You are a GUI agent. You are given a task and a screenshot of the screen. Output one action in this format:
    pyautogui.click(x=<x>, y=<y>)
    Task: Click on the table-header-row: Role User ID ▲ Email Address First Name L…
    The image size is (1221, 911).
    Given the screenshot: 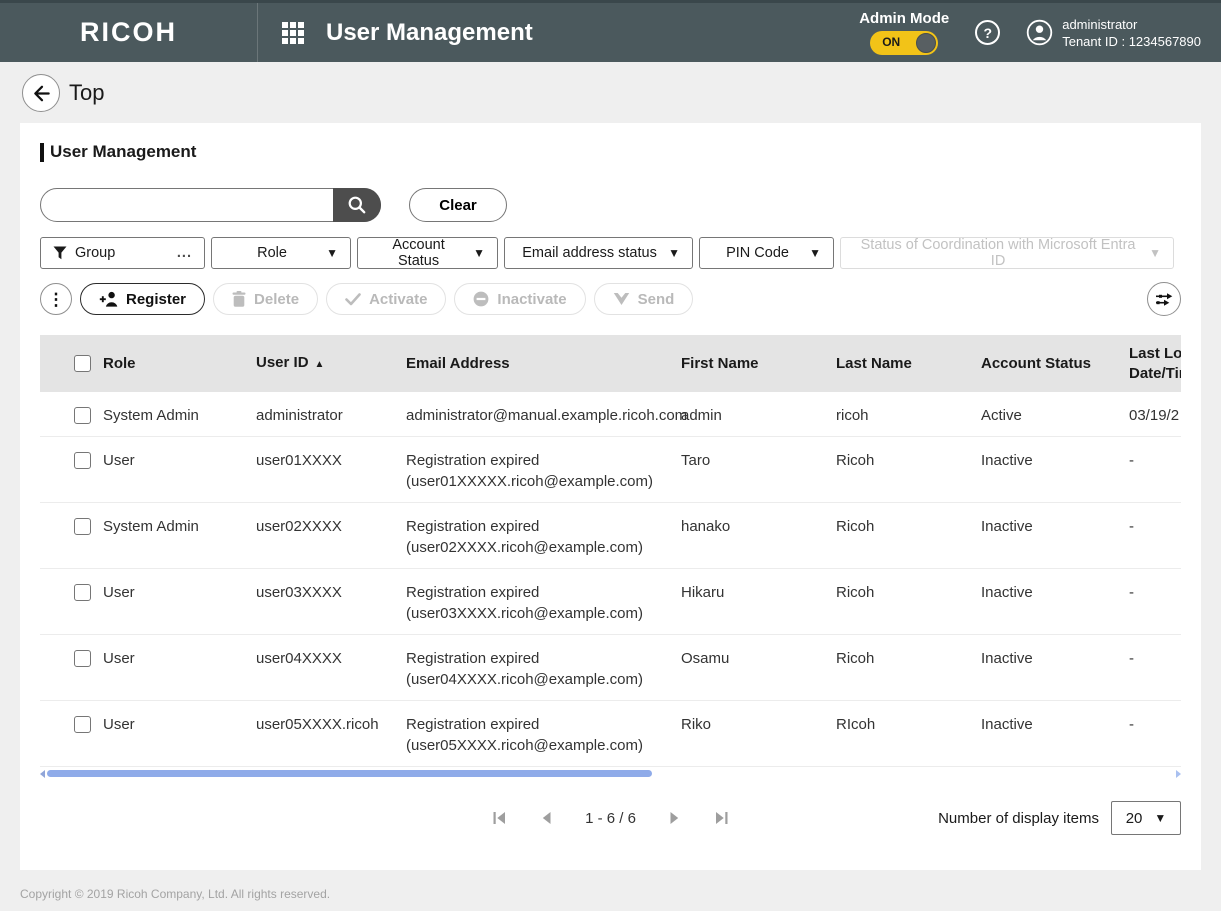 What is the action you would take?
    pyautogui.click(x=610, y=363)
    